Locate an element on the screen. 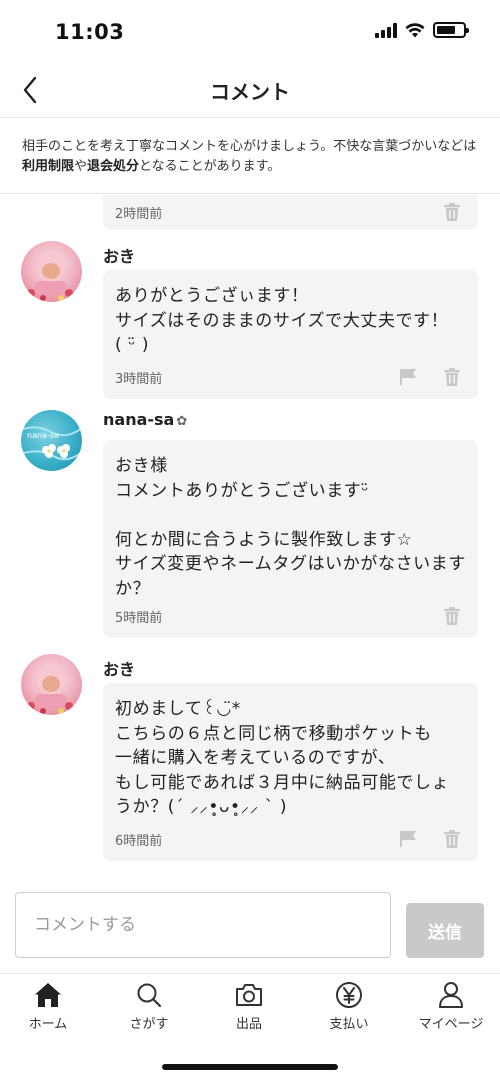 The height and width of the screenshot is (1080, 500). notice-text-end: となることがあります。 is located at coordinates (210, 166).